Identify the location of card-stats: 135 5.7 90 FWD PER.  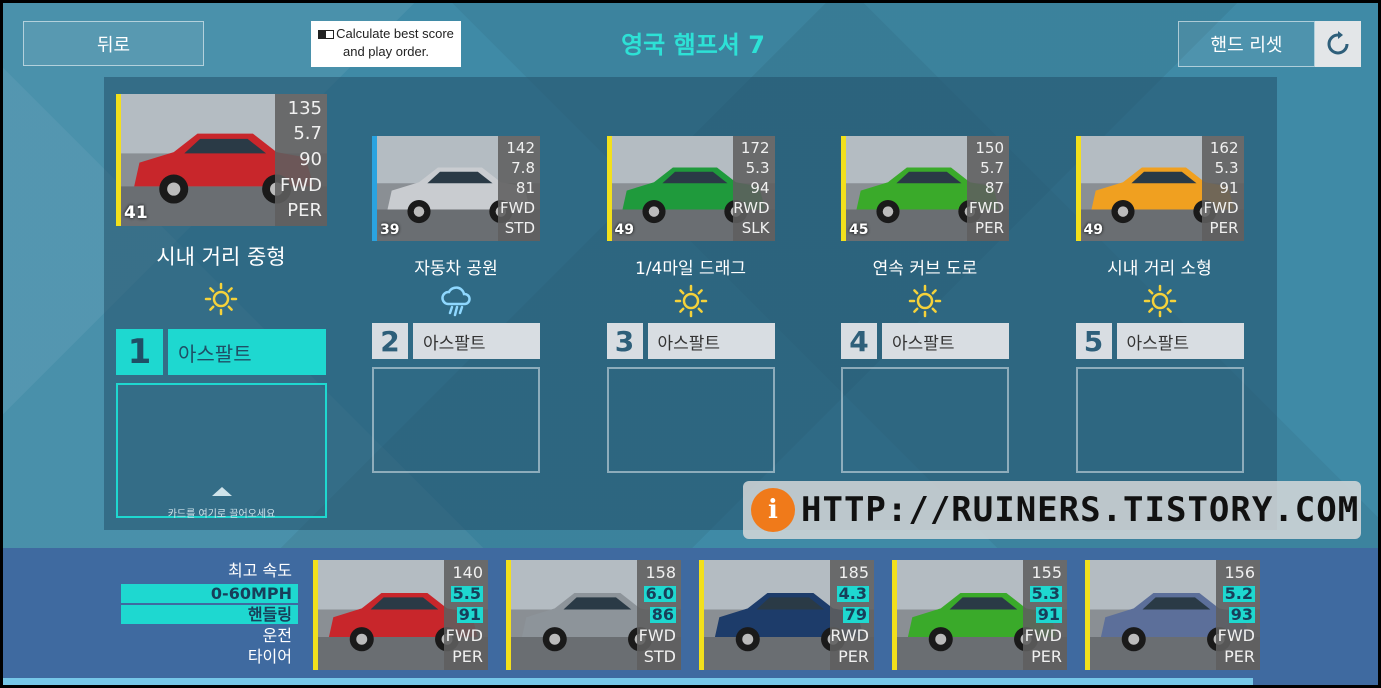
(301, 160).